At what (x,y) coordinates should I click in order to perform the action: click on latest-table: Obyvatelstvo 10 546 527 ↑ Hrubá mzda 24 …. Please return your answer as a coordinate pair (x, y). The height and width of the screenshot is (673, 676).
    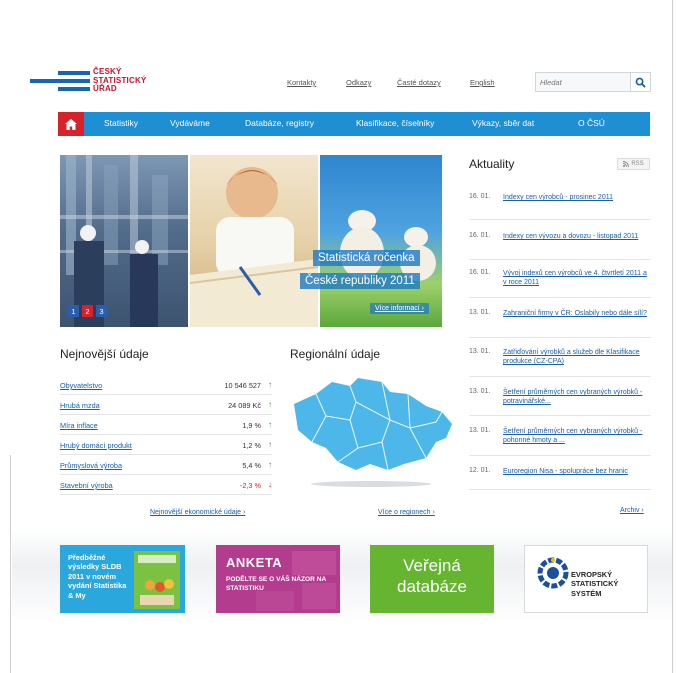
    Looking at the image, I should click on (166, 435).